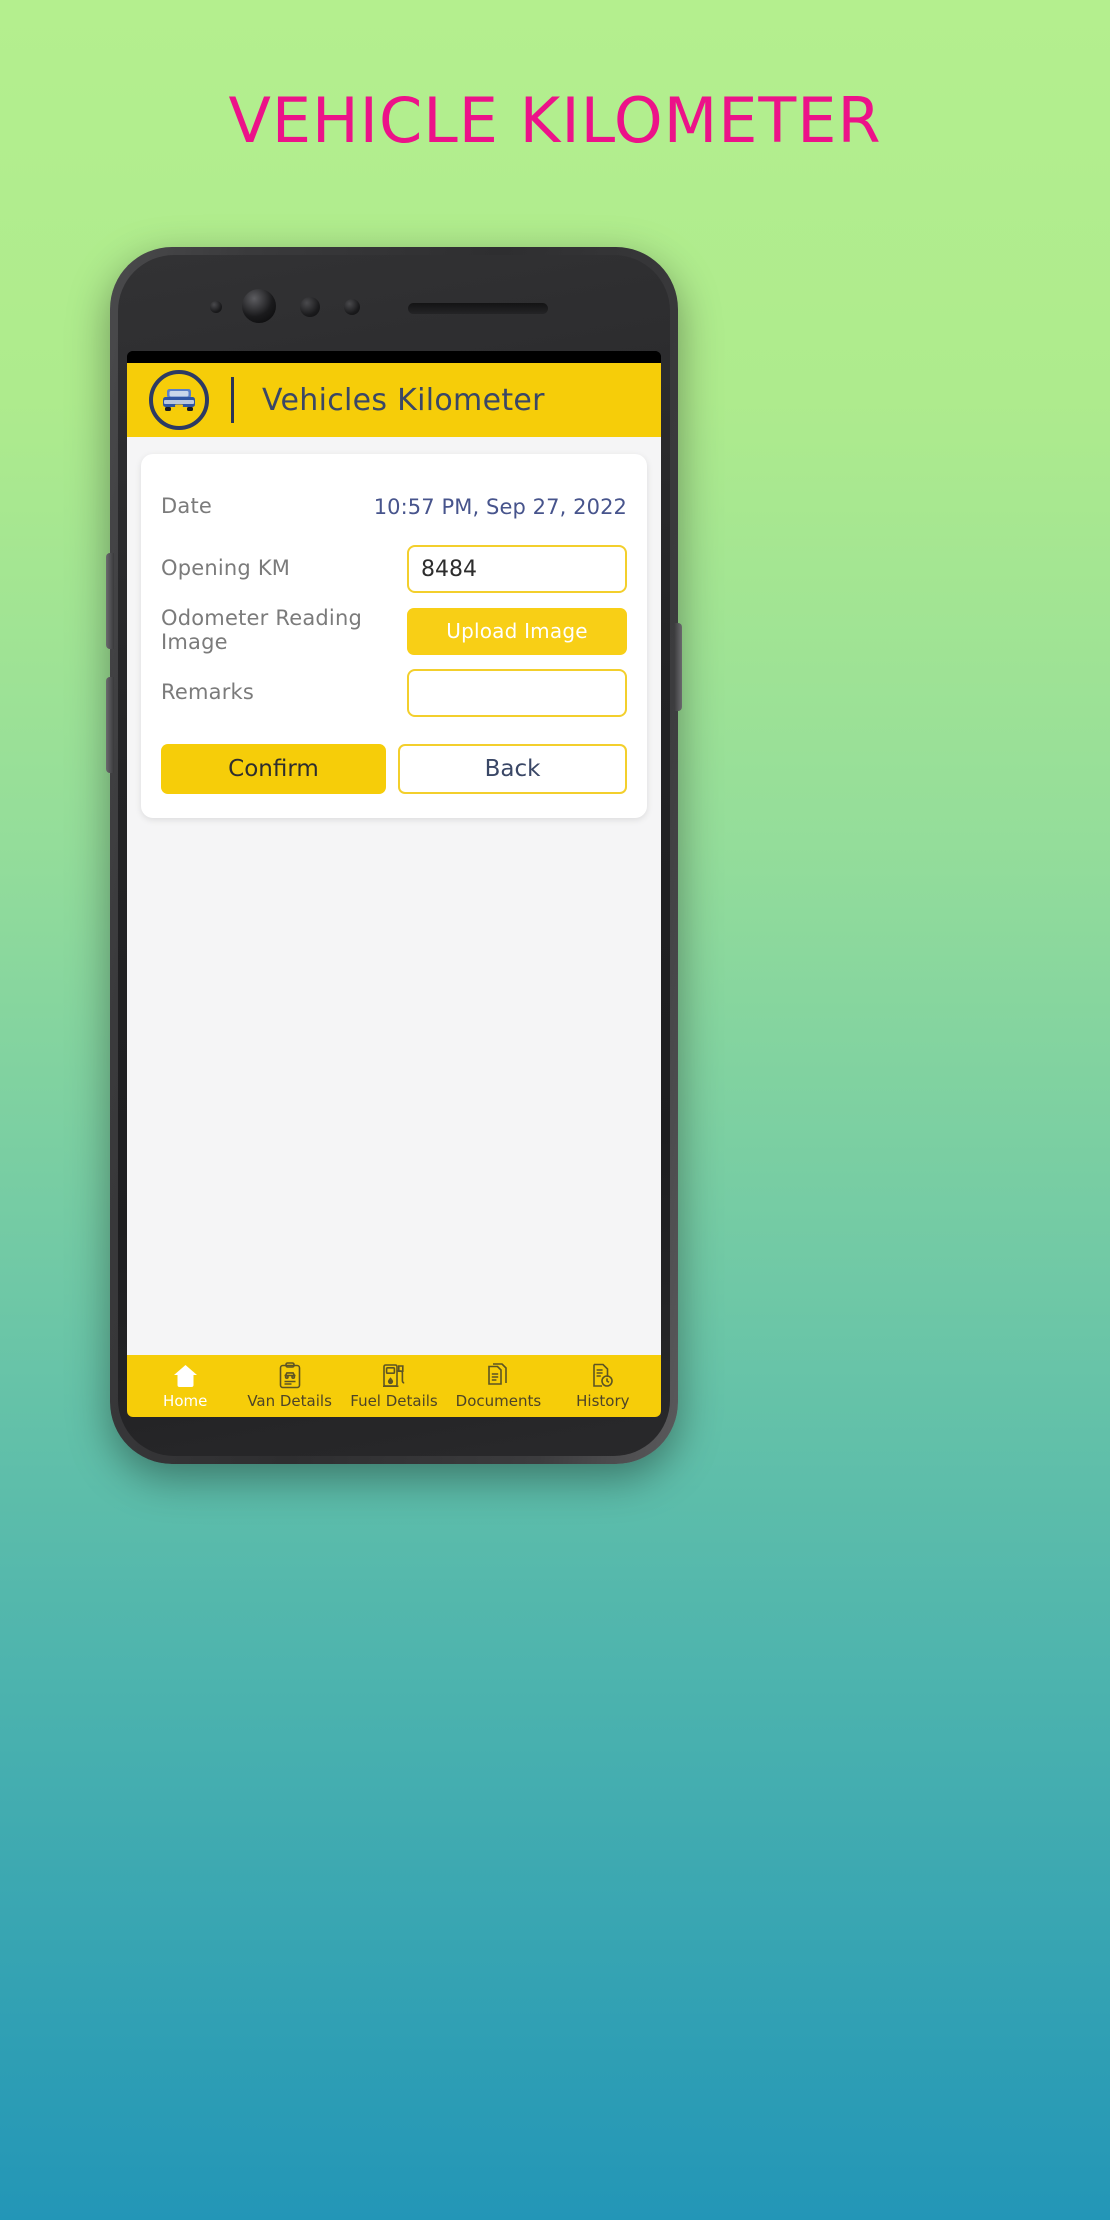 The width and height of the screenshot is (1110, 2220). Describe the element at coordinates (216, 307) in the screenshot. I see `sensor-light-icon` at that location.